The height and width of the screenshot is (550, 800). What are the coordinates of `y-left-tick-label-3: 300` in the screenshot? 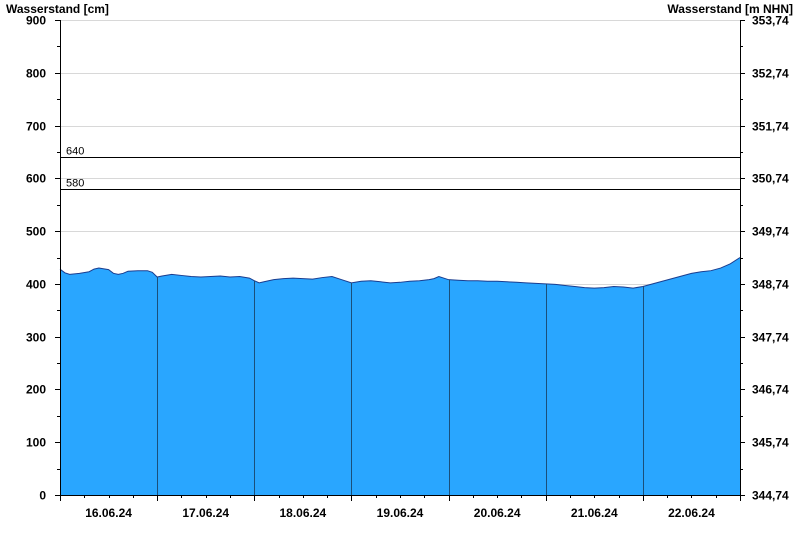 It's located at (36, 338).